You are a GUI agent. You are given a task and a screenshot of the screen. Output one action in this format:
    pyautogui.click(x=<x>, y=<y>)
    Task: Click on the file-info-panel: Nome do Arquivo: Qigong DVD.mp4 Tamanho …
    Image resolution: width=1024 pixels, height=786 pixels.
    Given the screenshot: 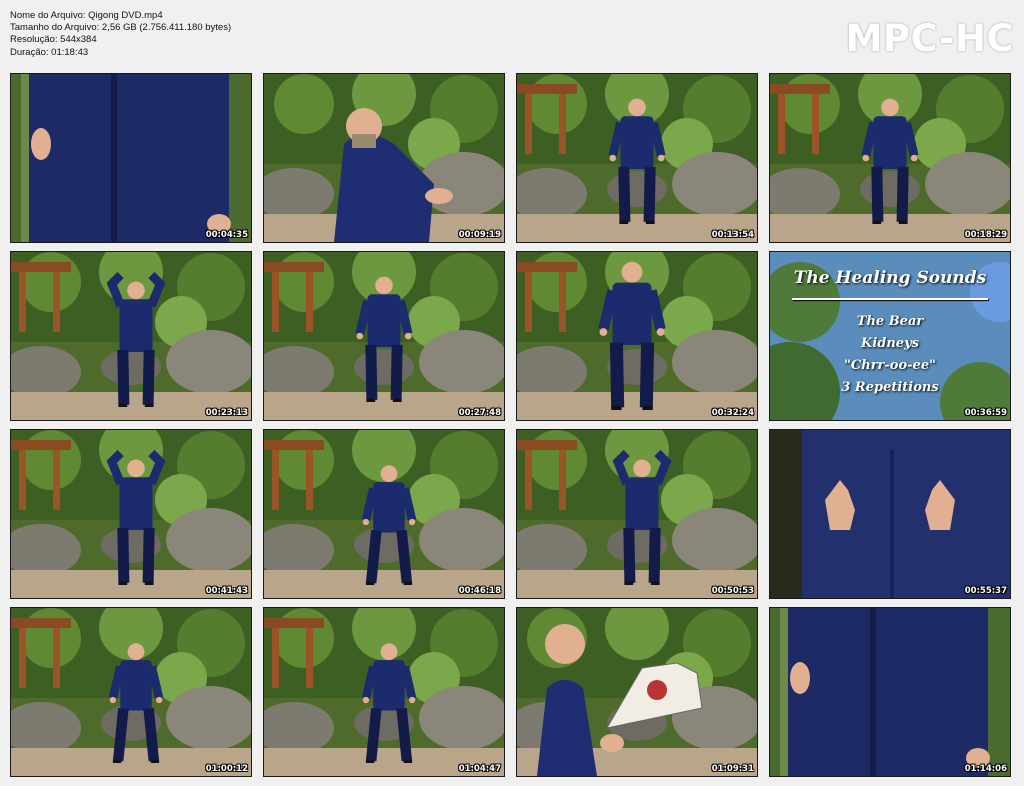 What is the action you would take?
    pyautogui.click(x=120, y=34)
    